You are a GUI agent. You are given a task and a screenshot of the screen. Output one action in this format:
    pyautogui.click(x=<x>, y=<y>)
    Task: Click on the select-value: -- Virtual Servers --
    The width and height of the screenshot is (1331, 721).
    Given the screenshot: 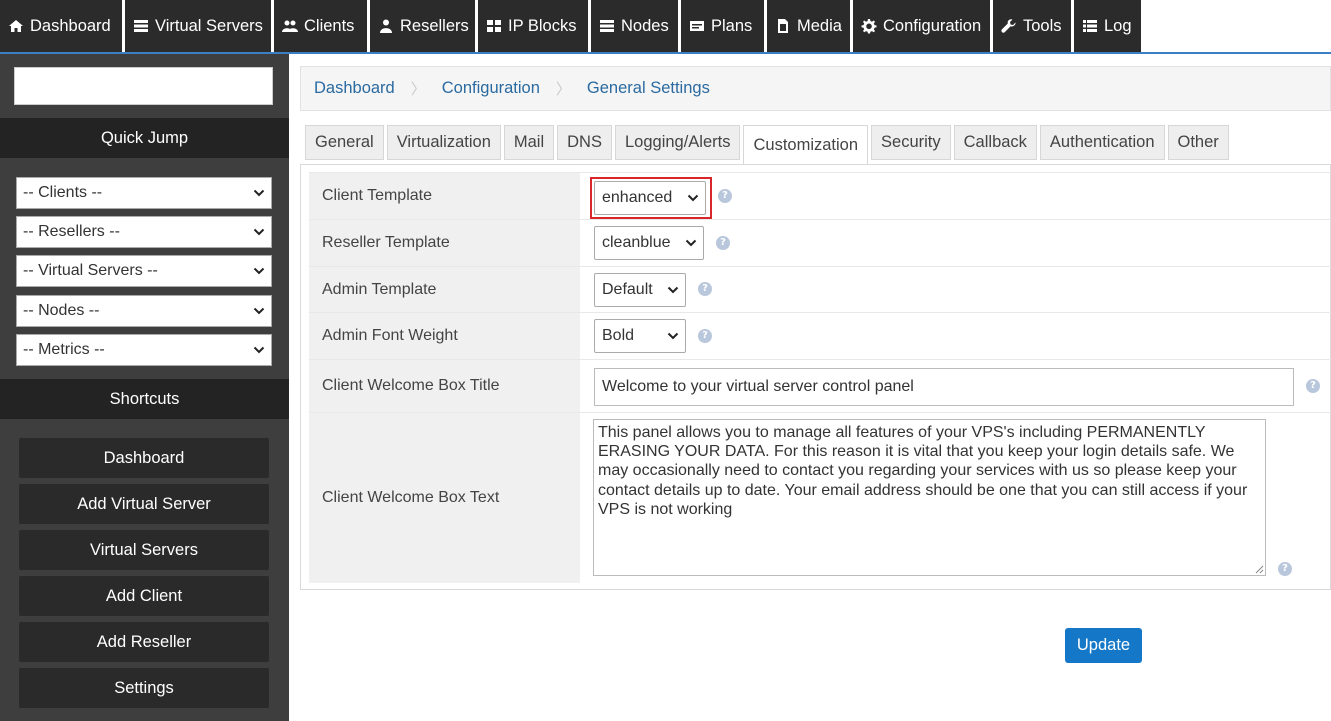 What is the action you would take?
    pyautogui.click(x=90, y=270)
    